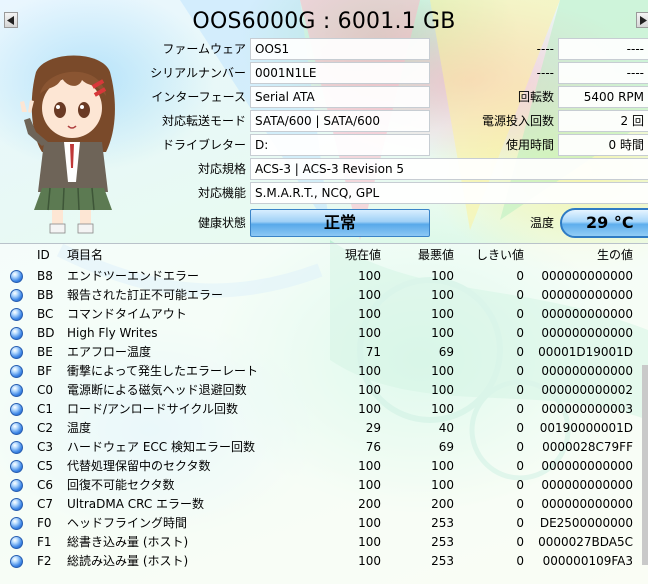 Image resolution: width=648 pixels, height=584 pixels. What do you see at coordinates (127, 314) in the screenshot?
I see `cell-name: コマンドタイムアウト` at bounding box center [127, 314].